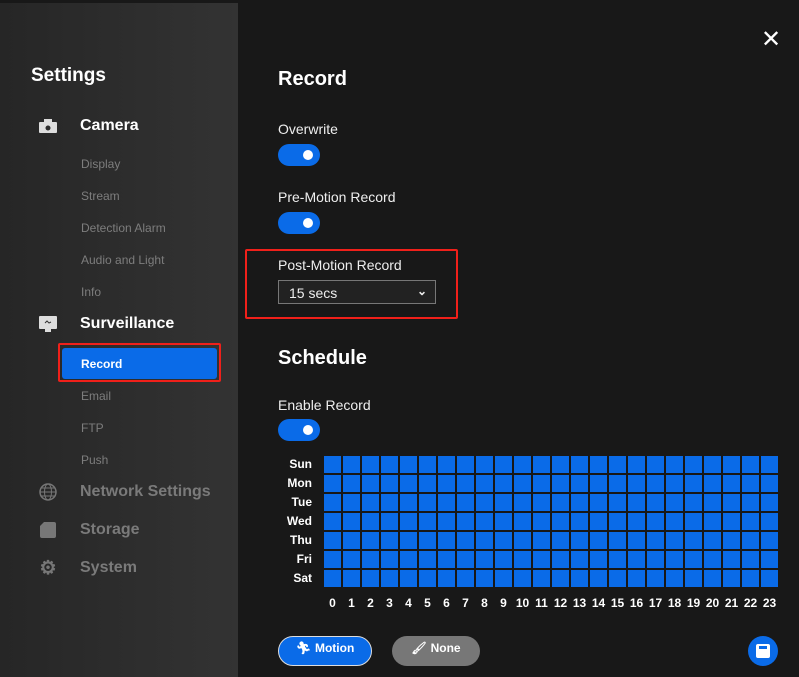 This screenshot has height=677, width=799. I want to click on sidebar-item-audio-light: Audio and Light, so click(122, 260).